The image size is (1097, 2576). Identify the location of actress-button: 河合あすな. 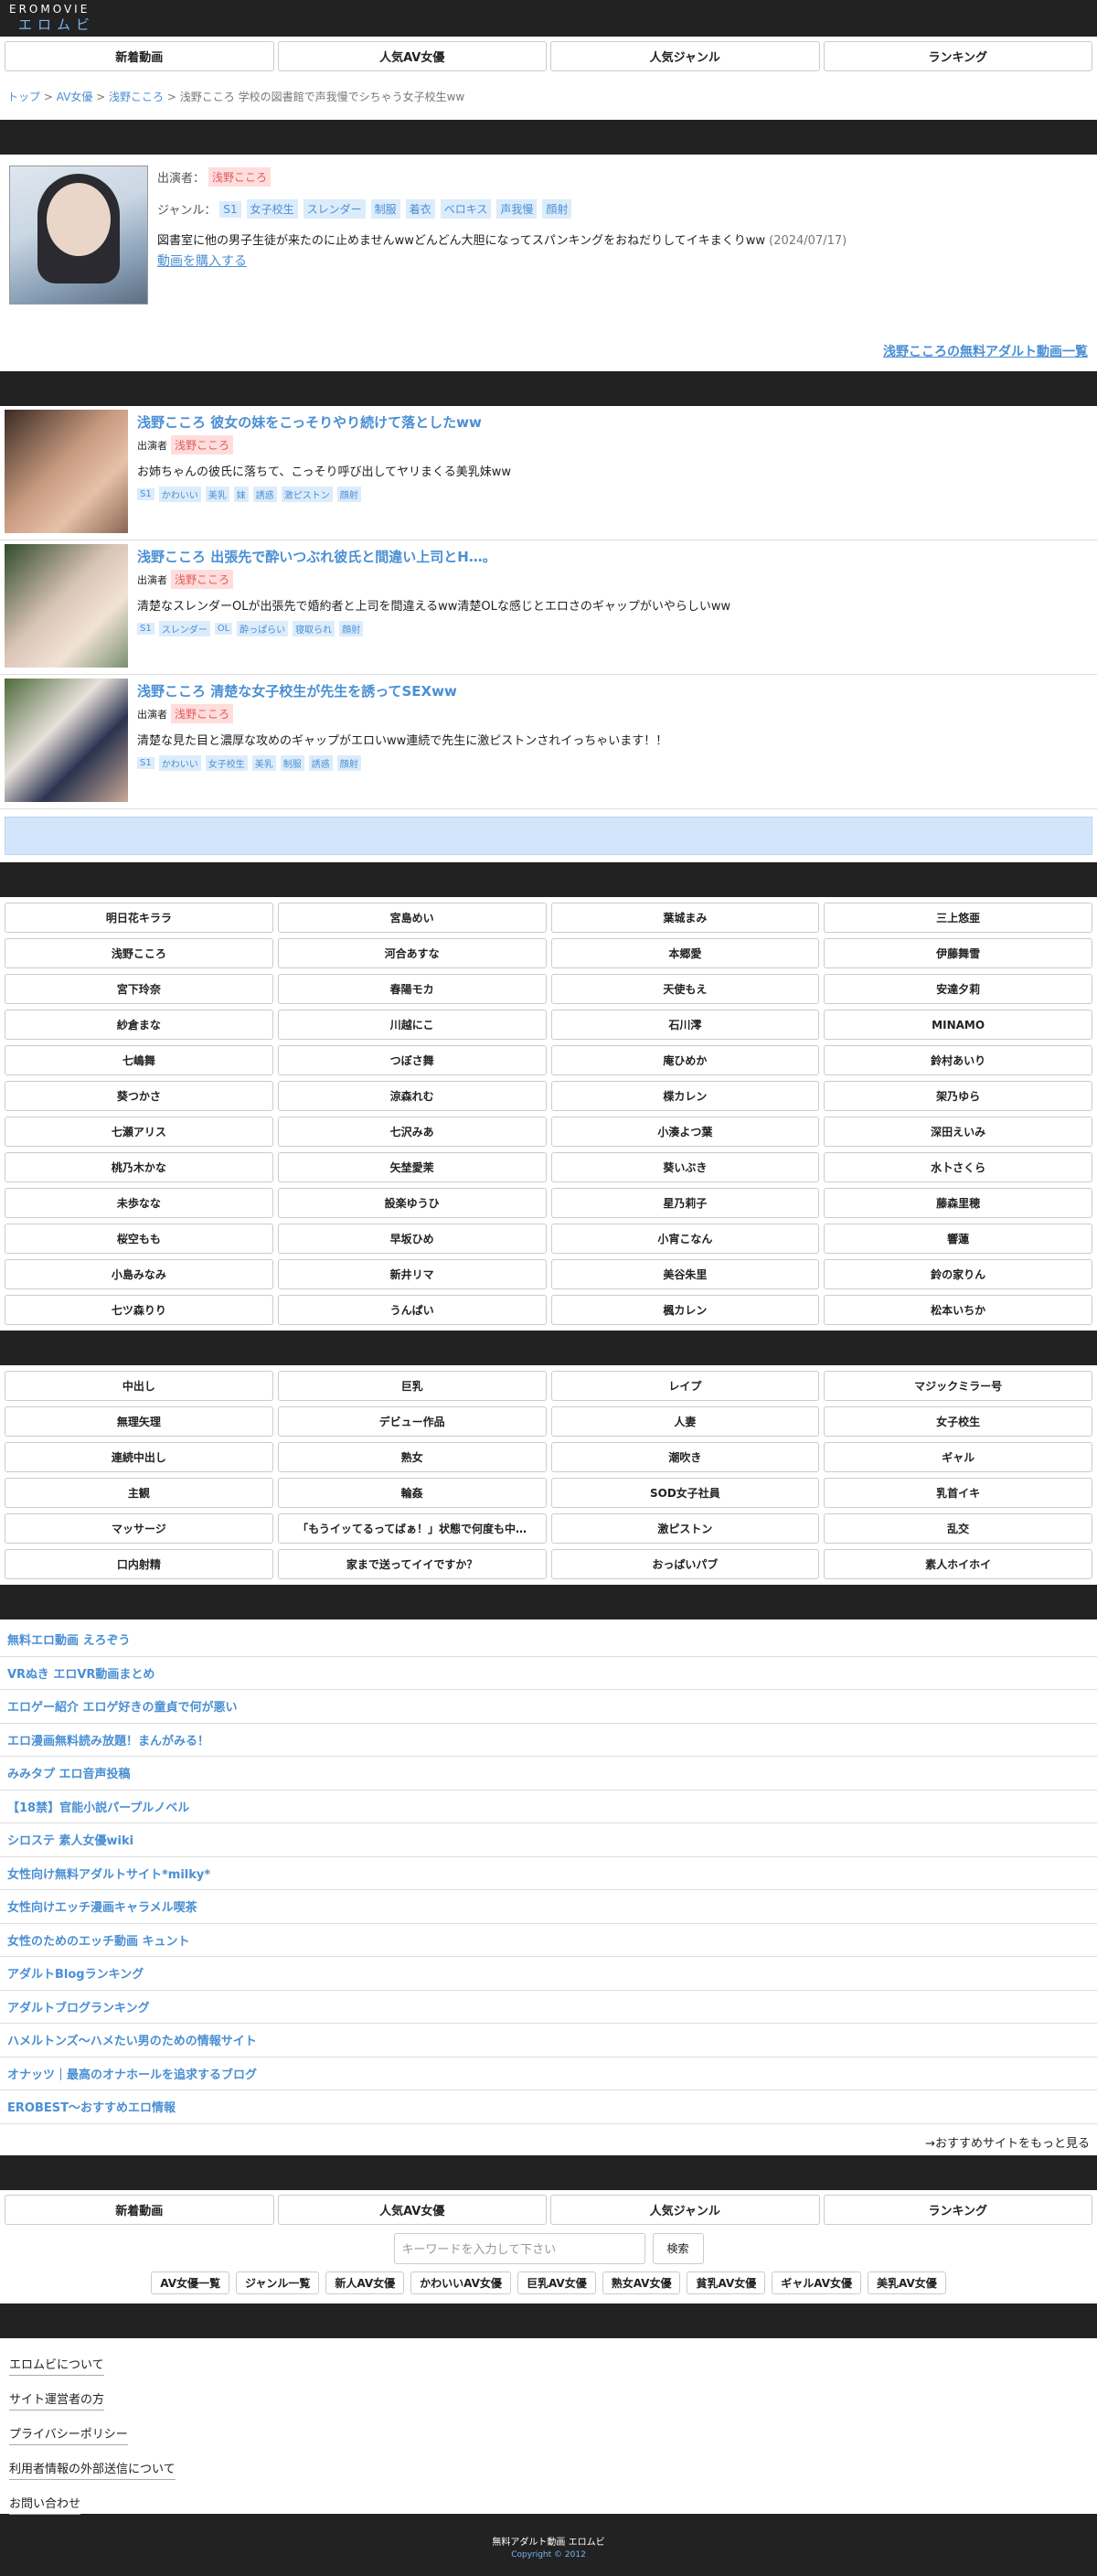
(412, 953).